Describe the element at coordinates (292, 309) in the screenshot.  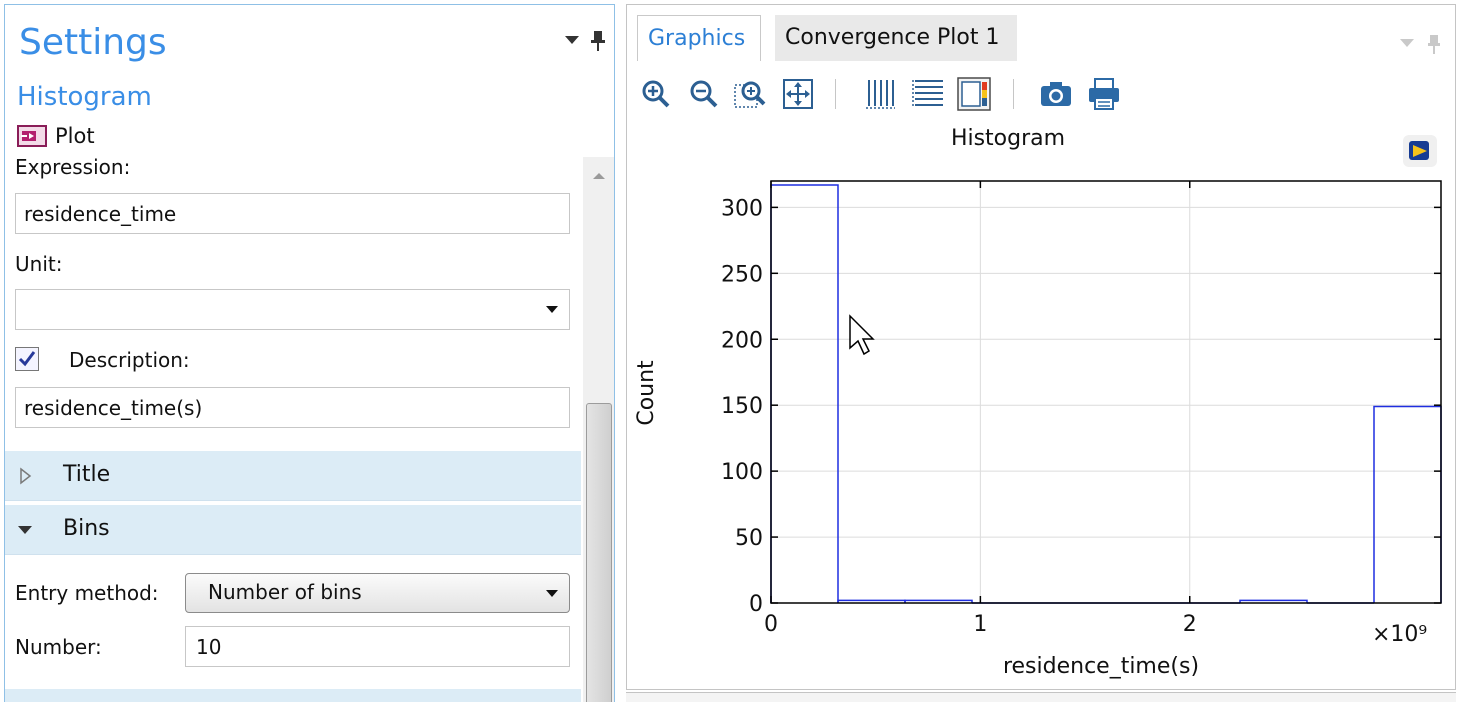
I see `unit-select` at that location.